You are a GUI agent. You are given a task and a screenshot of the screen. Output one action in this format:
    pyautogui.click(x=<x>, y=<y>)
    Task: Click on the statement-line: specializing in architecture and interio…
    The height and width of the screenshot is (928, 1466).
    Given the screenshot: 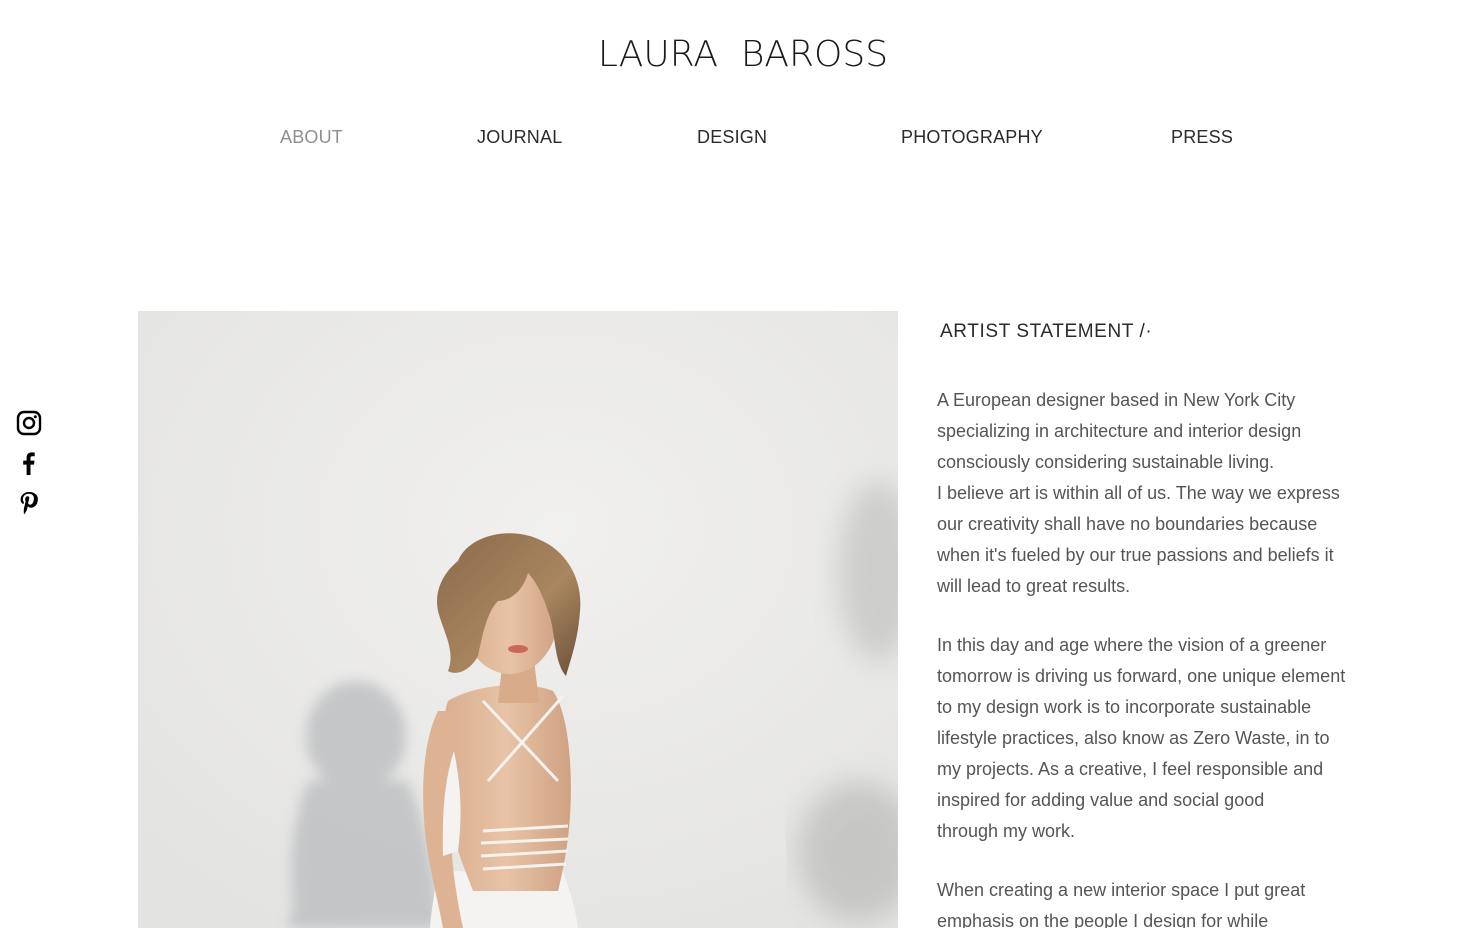 What is the action you would take?
    pyautogui.click(x=1119, y=431)
    